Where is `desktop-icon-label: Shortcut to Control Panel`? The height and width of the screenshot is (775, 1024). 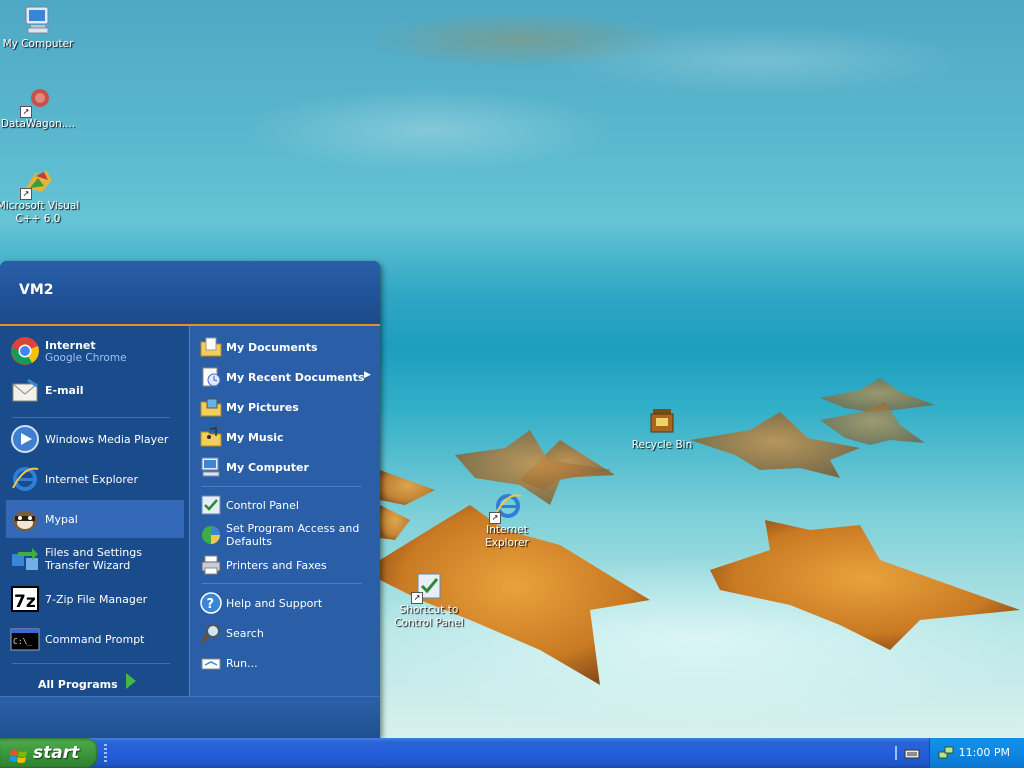
desktop-icon-label: Shortcut to Control Panel is located at coordinates (429, 616).